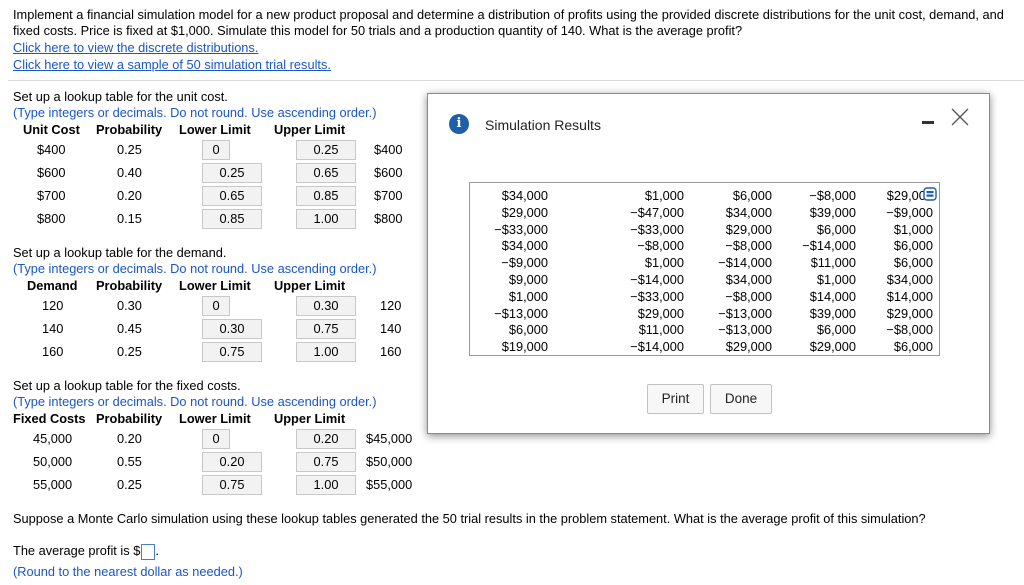  Describe the element at coordinates (232, 485) in the screenshot. I see `fixed-cost-lower-input: 0.75` at that location.